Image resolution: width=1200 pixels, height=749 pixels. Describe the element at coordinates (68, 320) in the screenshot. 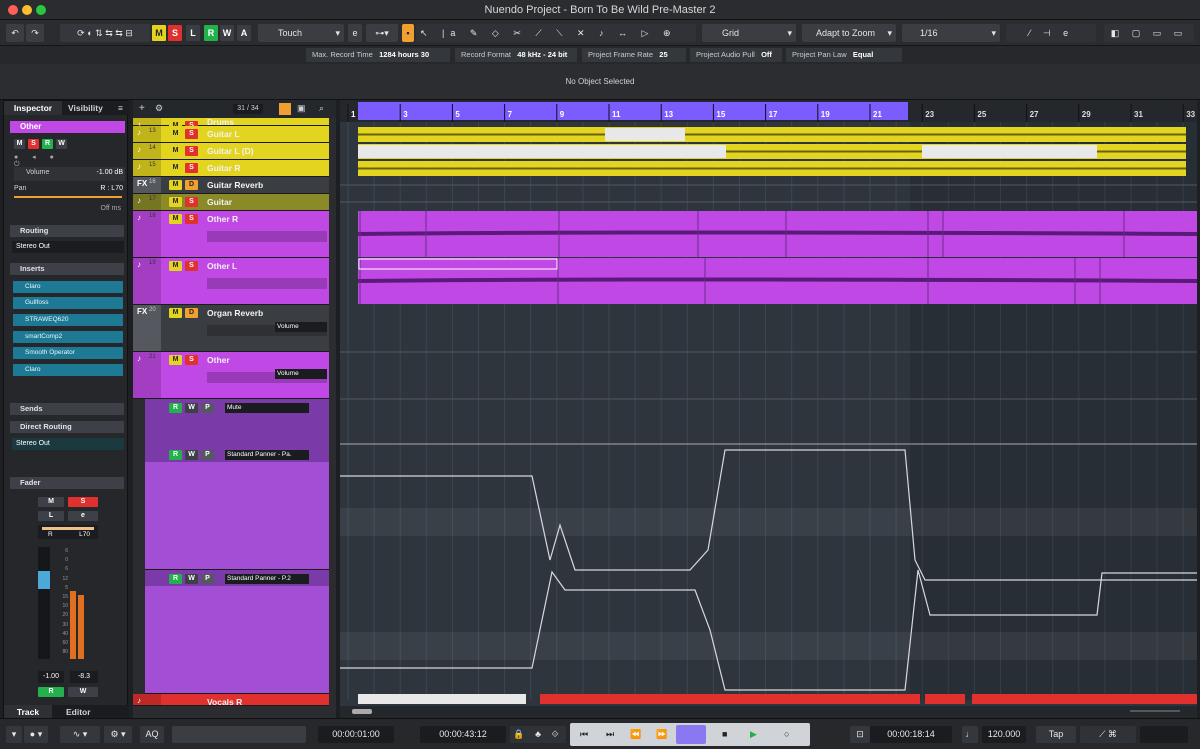

I see `insert-slot-3: STRAWEQ620` at that location.